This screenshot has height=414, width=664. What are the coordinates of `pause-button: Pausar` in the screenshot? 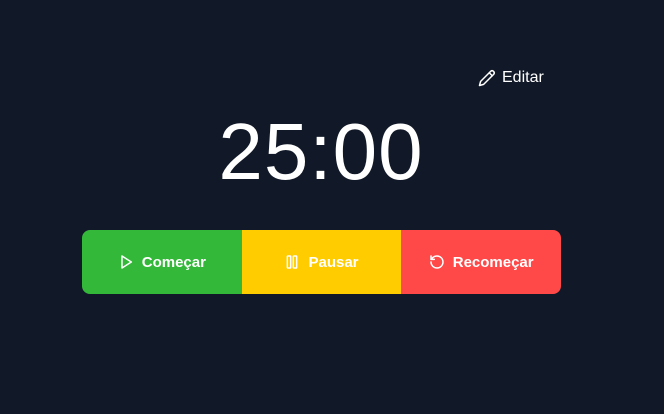 It's located at (321, 262).